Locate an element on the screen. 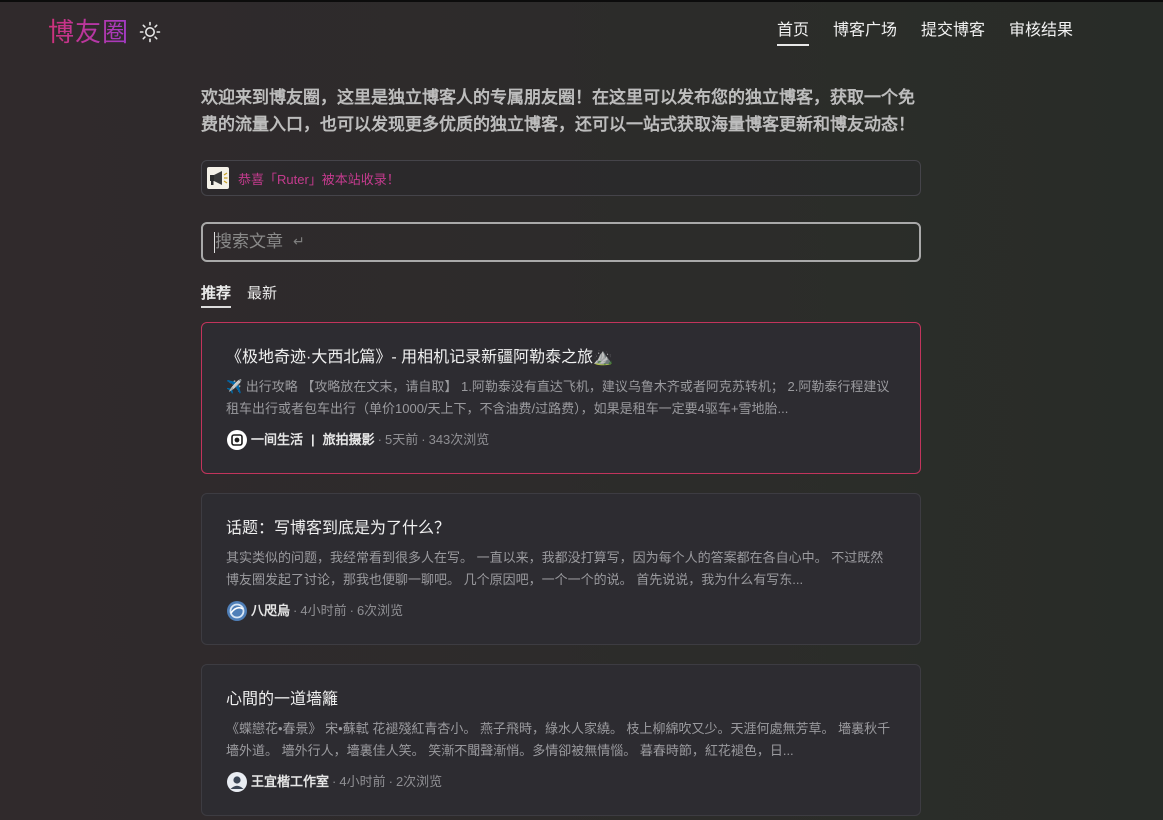  nav-submit-blog: 提交博客 is located at coordinates (953, 33).